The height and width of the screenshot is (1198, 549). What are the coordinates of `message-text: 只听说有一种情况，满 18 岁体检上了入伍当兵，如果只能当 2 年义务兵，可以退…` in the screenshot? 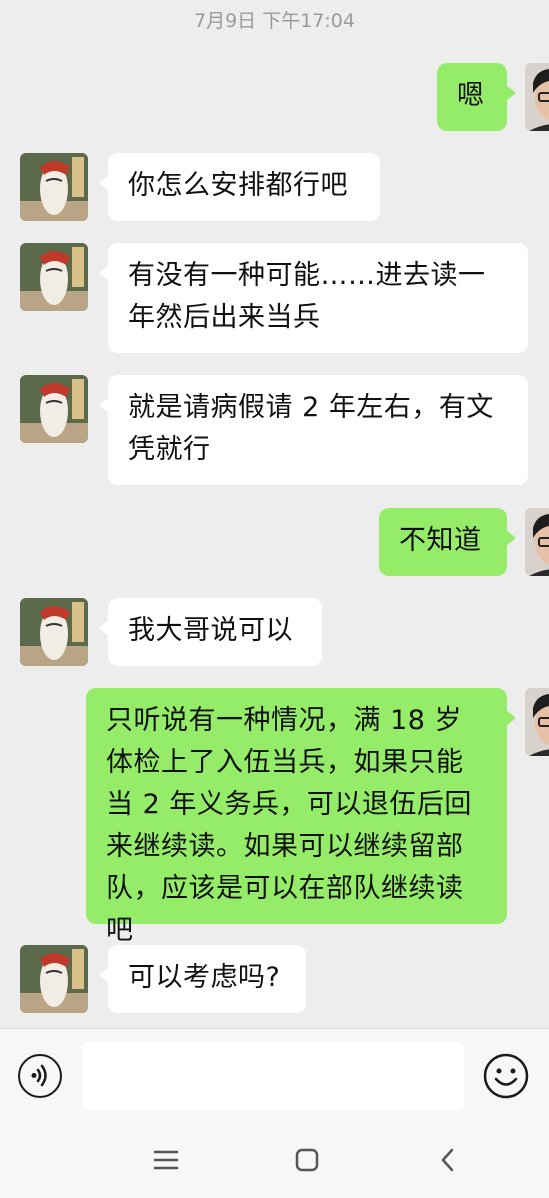 It's located at (289, 825).